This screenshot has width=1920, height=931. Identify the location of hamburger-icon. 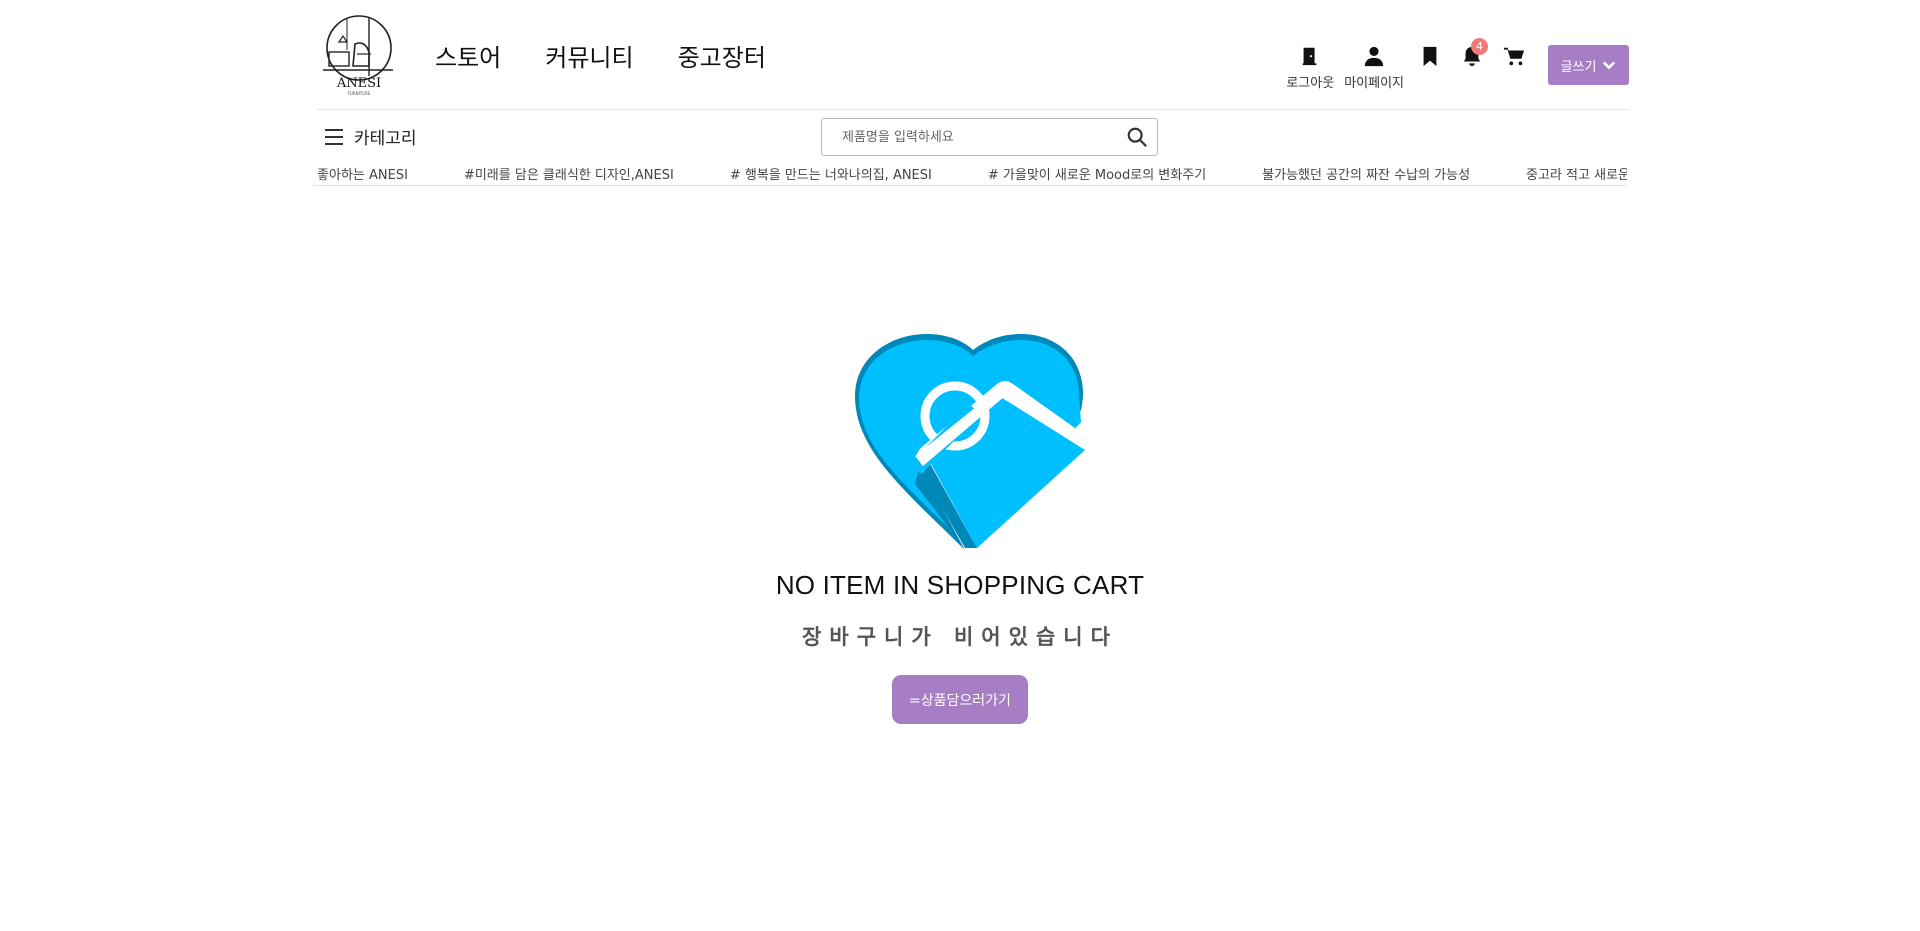
(334, 136).